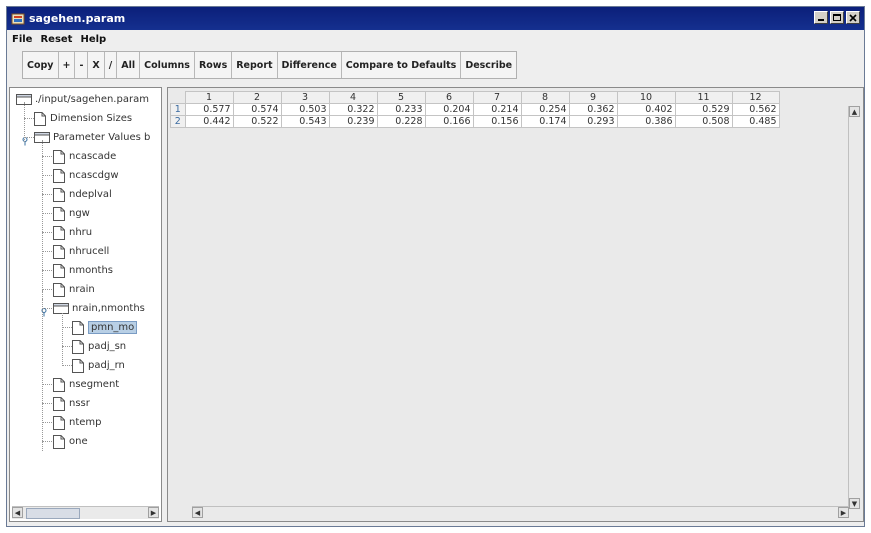 The width and height of the screenshot is (871, 533). Describe the element at coordinates (703, 121) in the screenshot. I see `table-cell: 0.508` at that location.